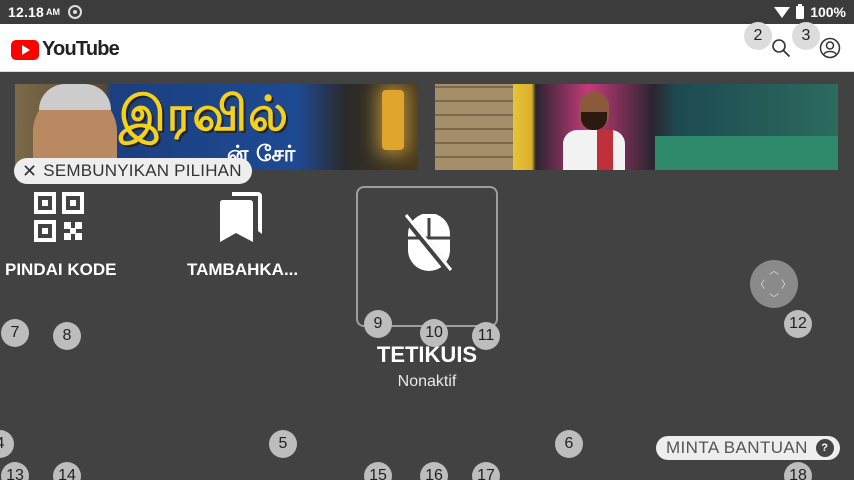 The image size is (854, 480). What do you see at coordinates (53, 12) in the screenshot?
I see `clock-ampm: AM` at bounding box center [53, 12].